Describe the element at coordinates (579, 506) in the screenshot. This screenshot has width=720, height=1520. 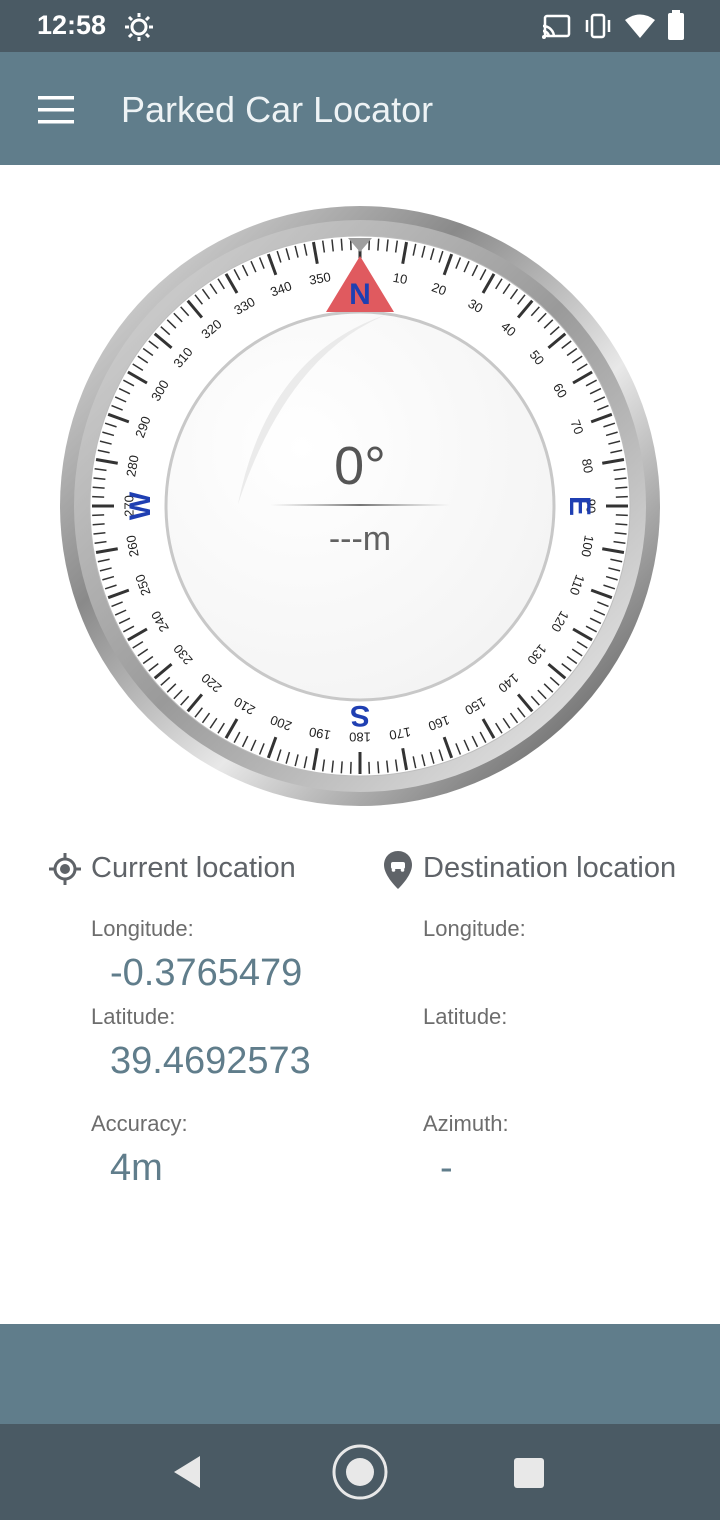
I see `cardinal-east: E` at that location.